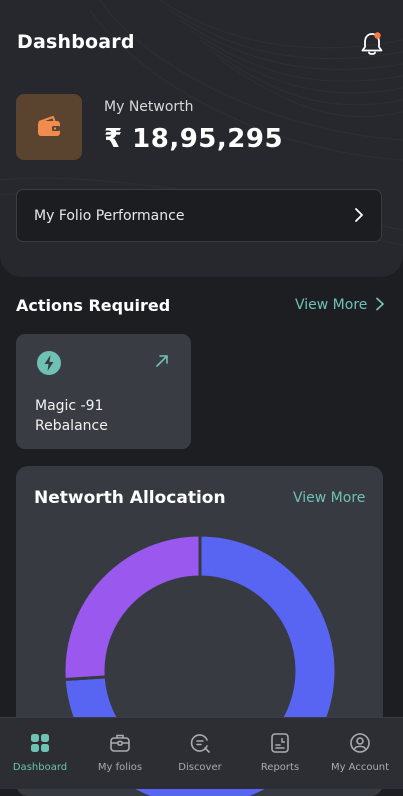 Image resolution: width=403 pixels, height=796 pixels. Describe the element at coordinates (40, 753) in the screenshot. I see `nav-dashboard: Dashboard` at that location.